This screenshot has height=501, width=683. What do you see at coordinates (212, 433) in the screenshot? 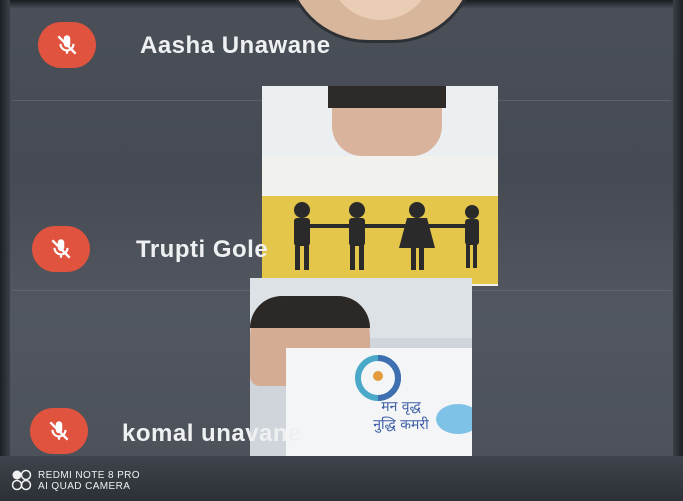
I see `participant-name: komal unavane` at bounding box center [212, 433].